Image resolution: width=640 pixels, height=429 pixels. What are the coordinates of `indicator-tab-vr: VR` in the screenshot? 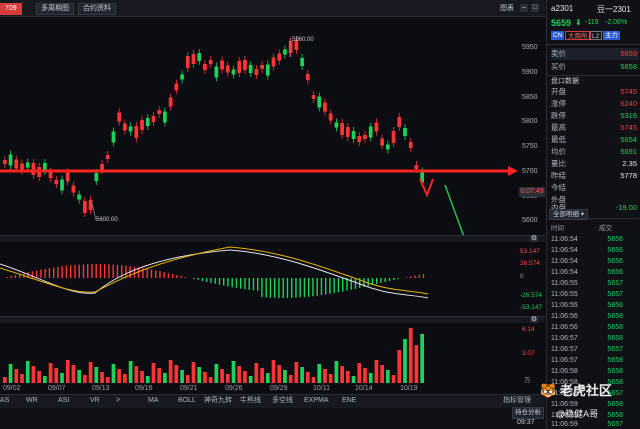 It's located at (95, 401).